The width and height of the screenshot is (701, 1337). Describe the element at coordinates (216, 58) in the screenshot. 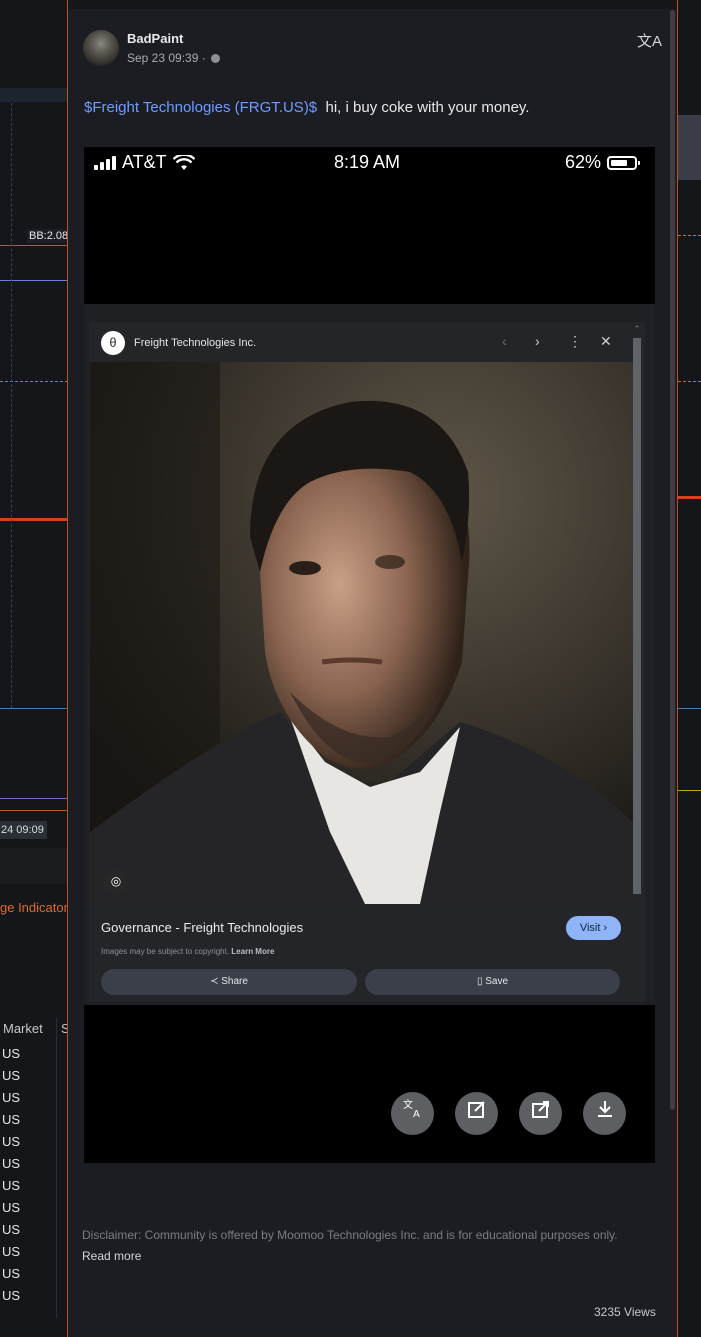

I see `globe-icon` at that location.